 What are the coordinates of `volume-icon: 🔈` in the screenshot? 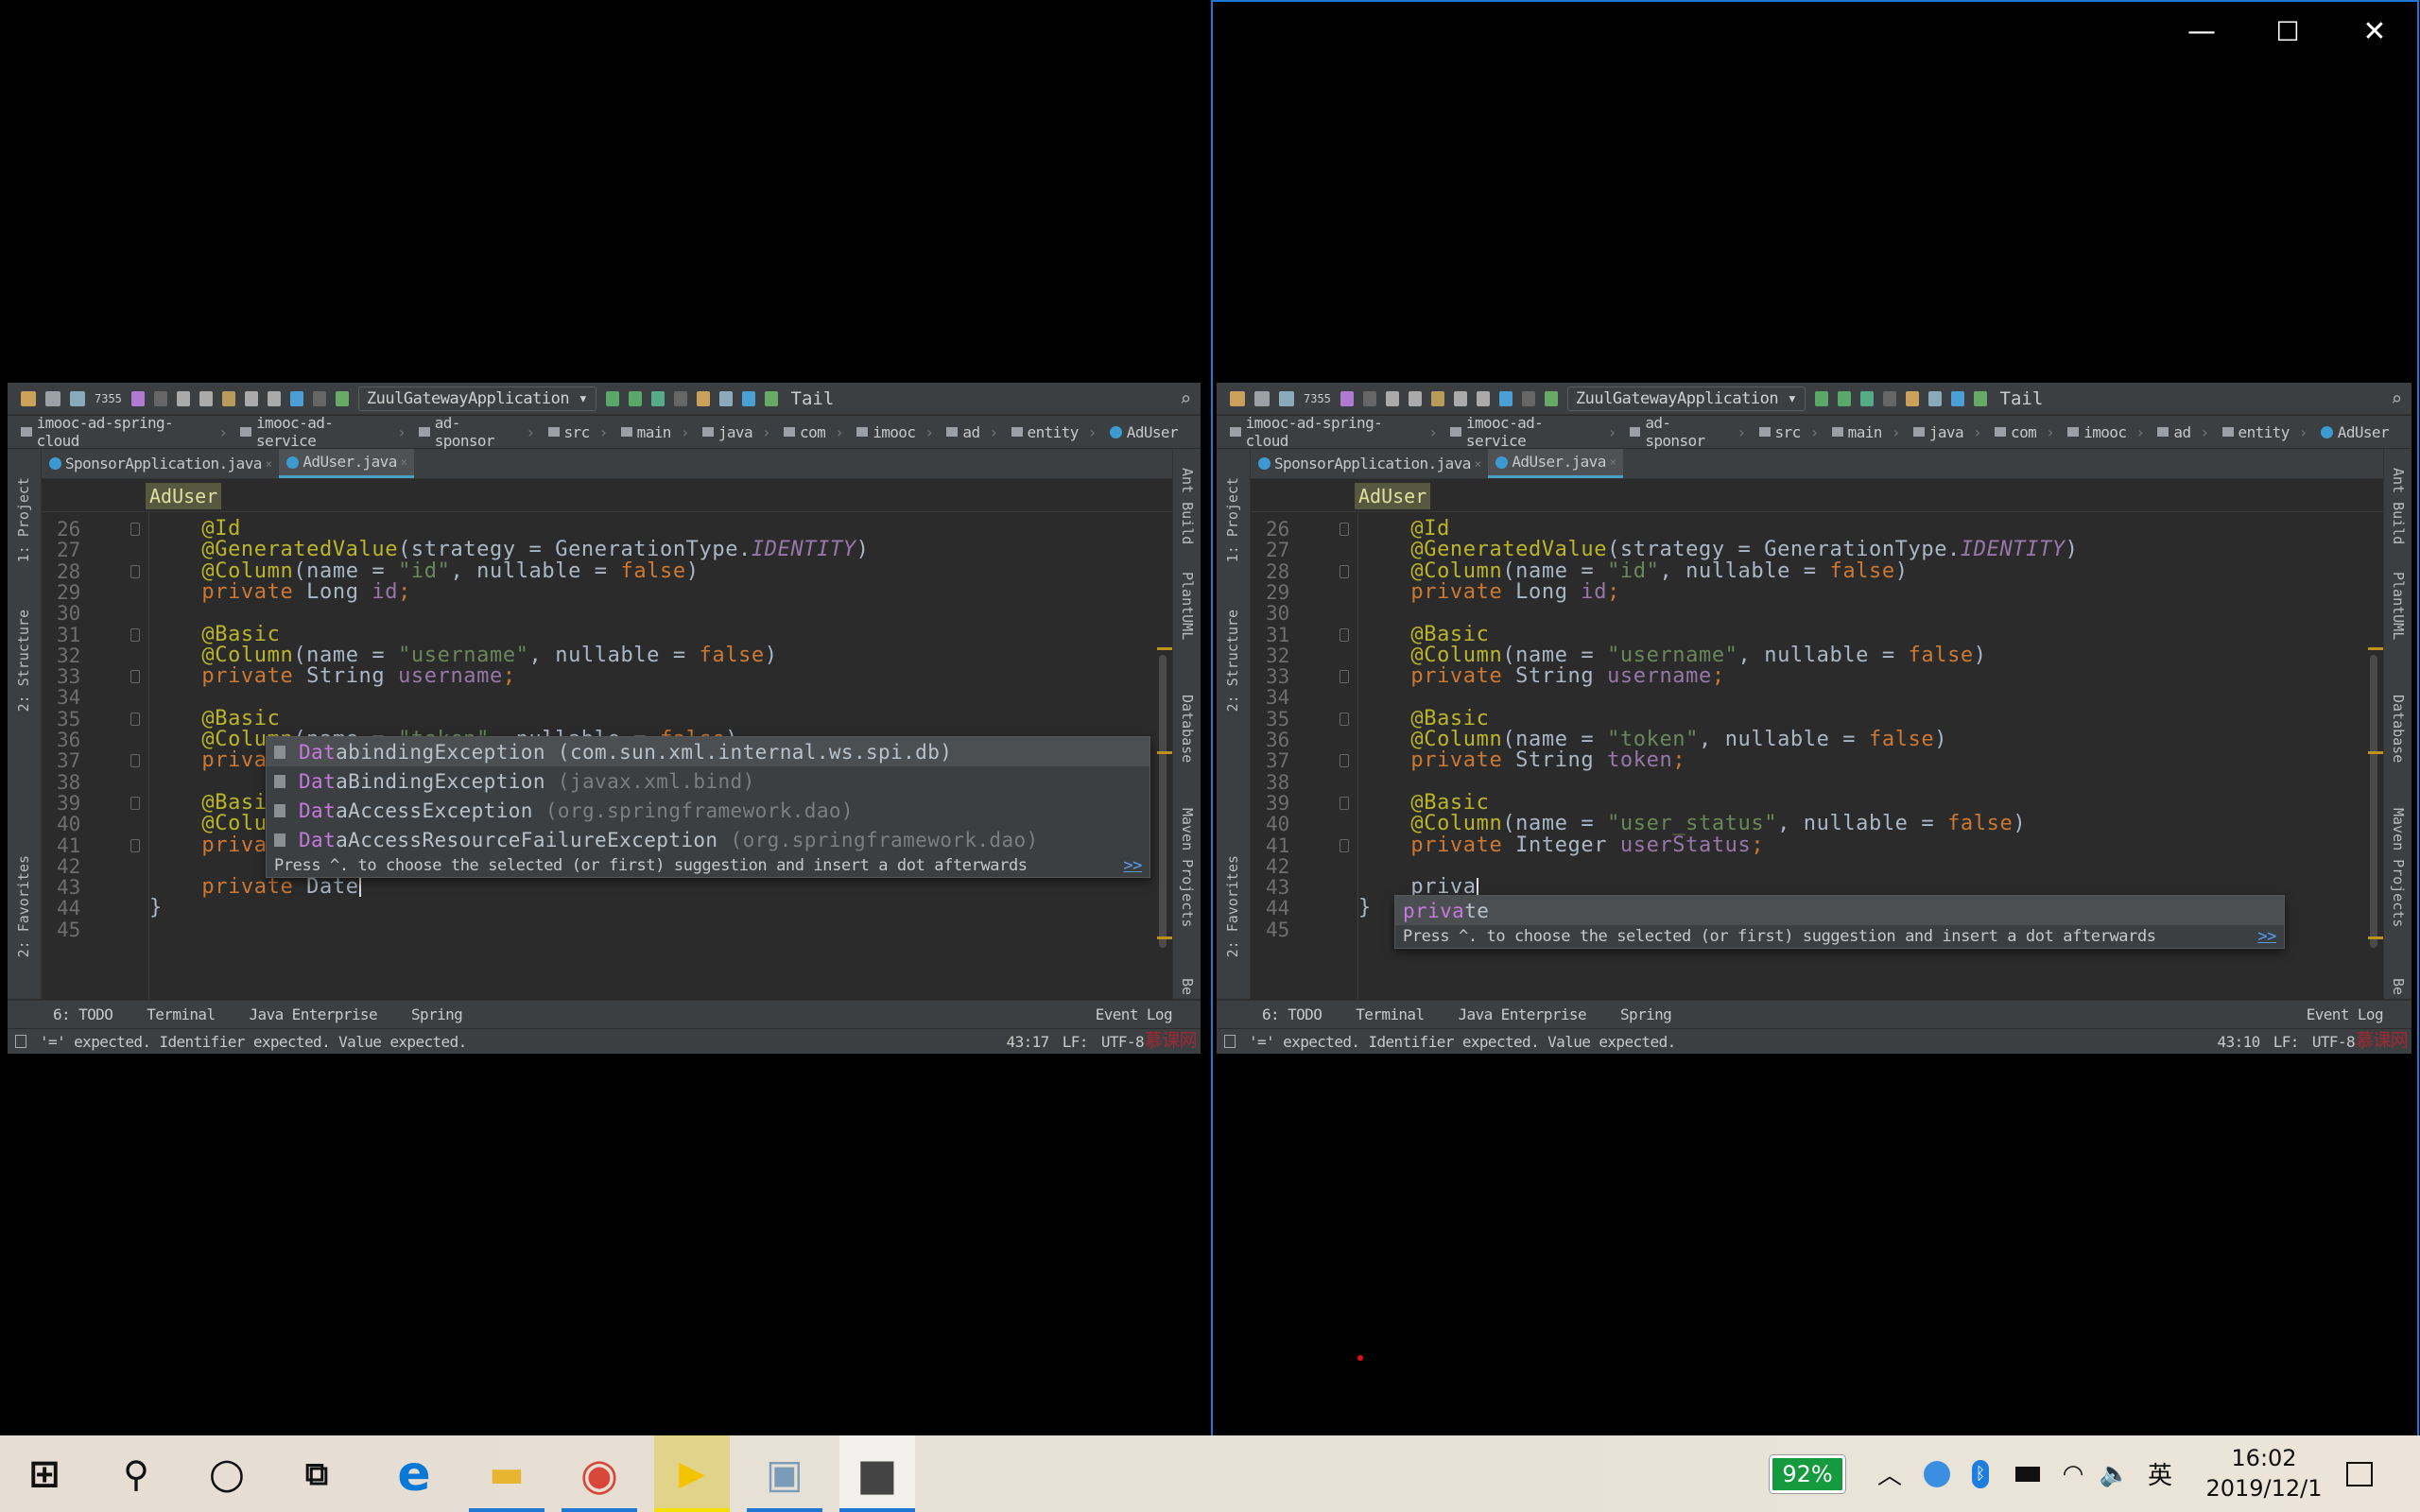 It's located at (2115, 1473).